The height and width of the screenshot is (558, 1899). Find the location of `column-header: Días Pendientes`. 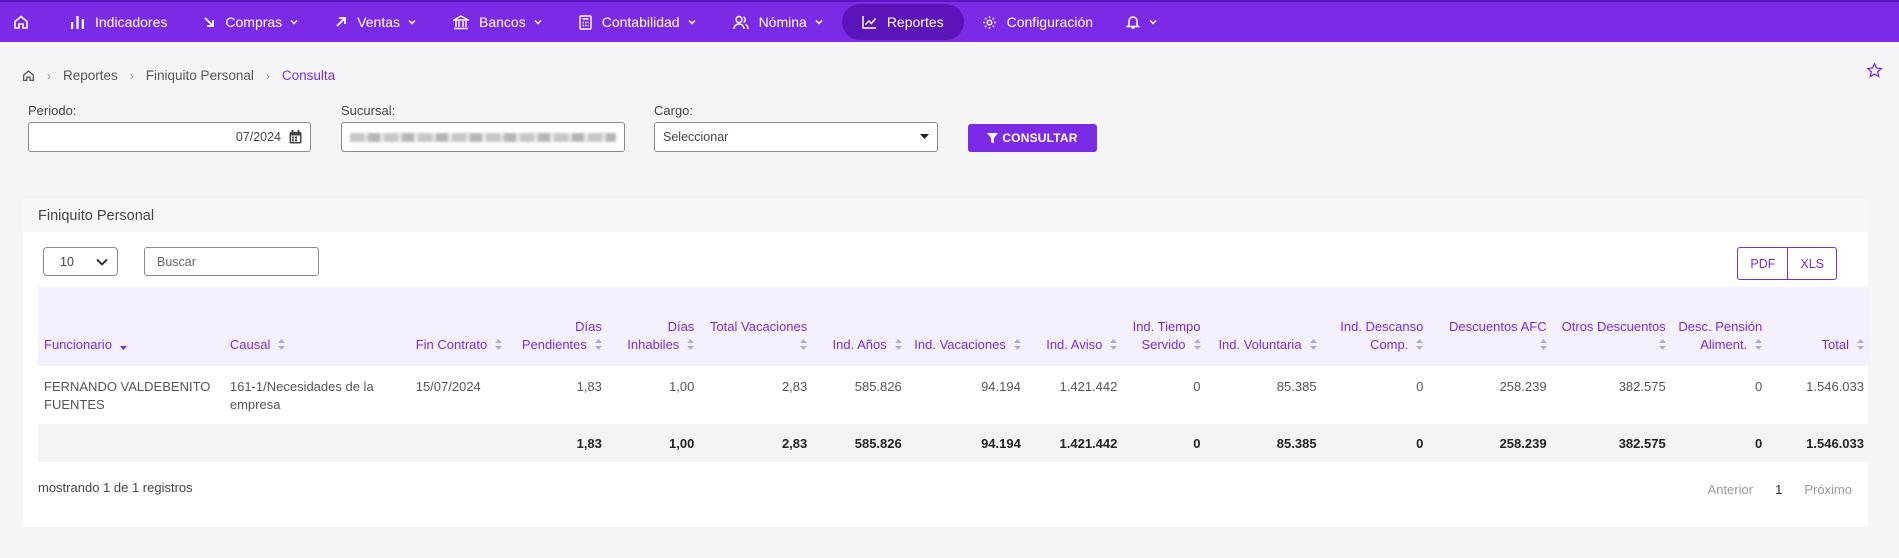

column-header: Días Pendientes is located at coordinates (558, 326).